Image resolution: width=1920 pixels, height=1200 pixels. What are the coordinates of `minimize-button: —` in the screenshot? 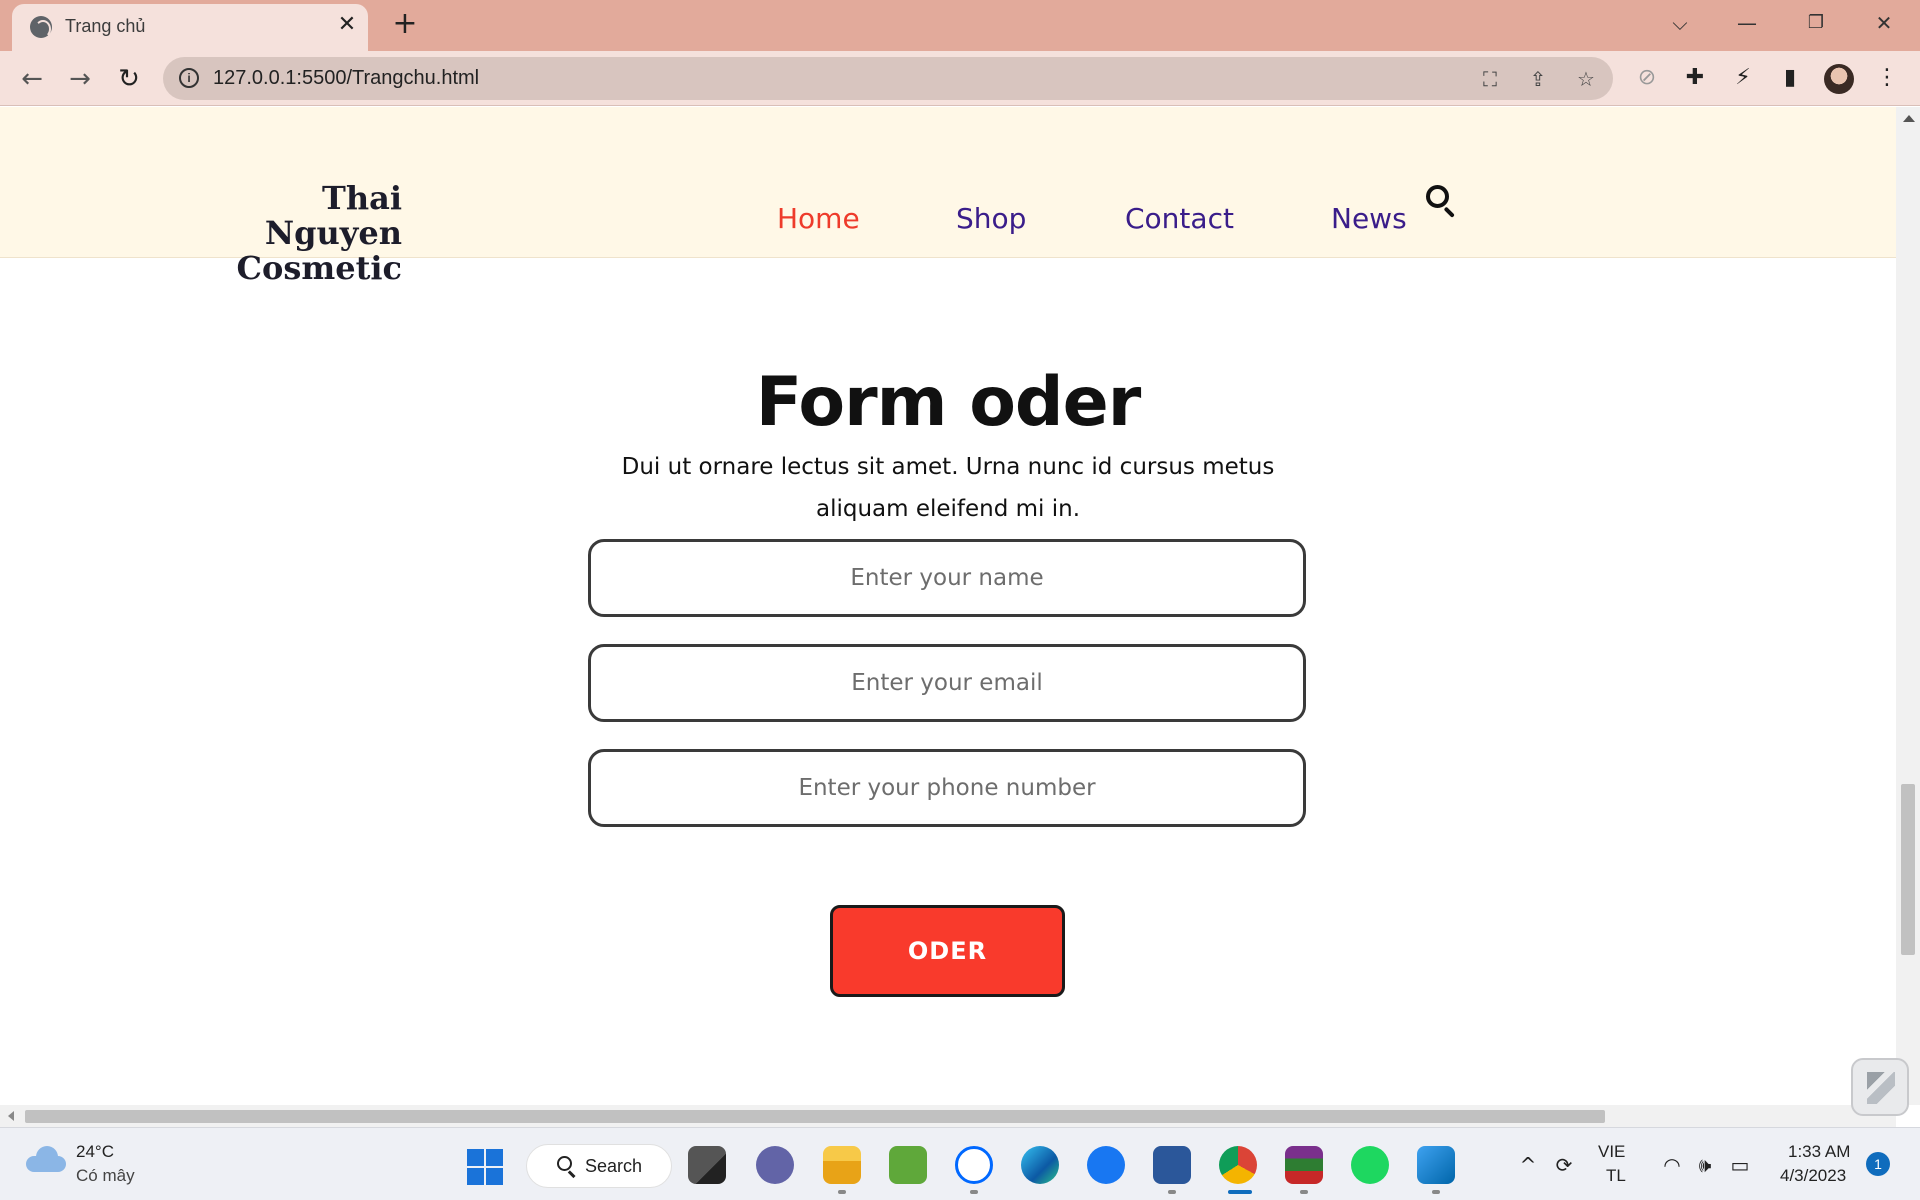 It's located at (1747, 23).